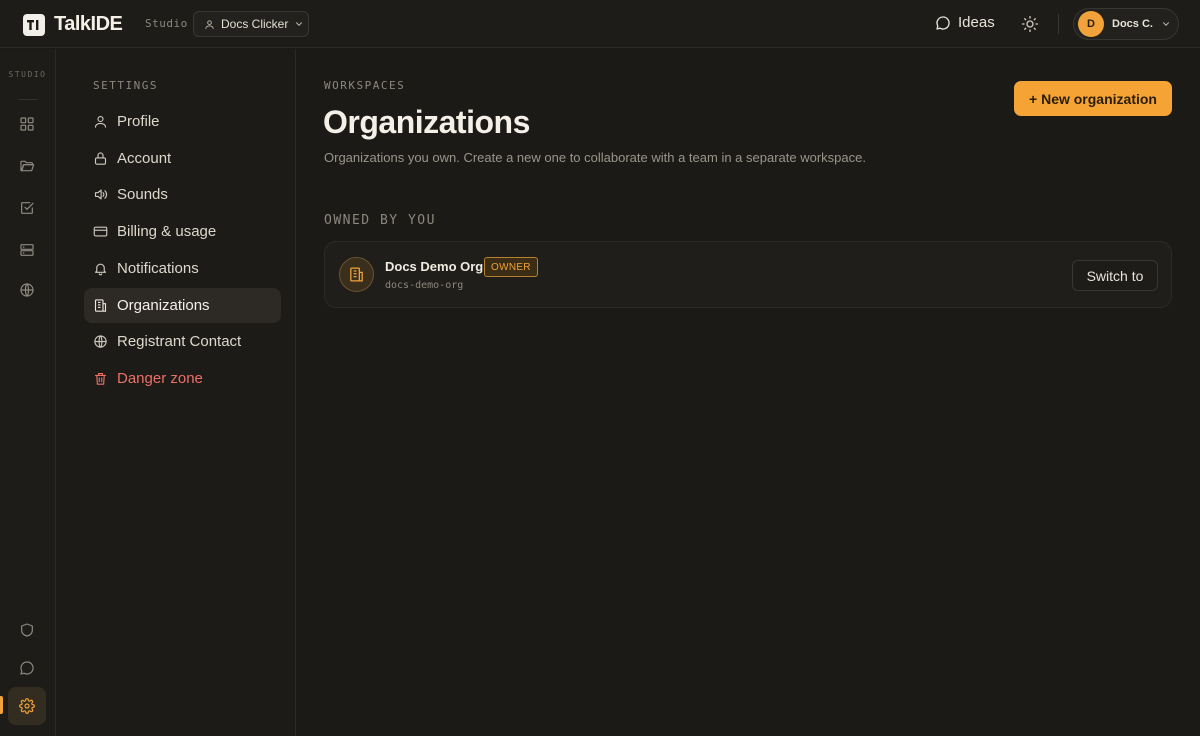 Image resolution: width=1200 pixels, height=736 pixels. I want to click on shield-icon, so click(27, 630).